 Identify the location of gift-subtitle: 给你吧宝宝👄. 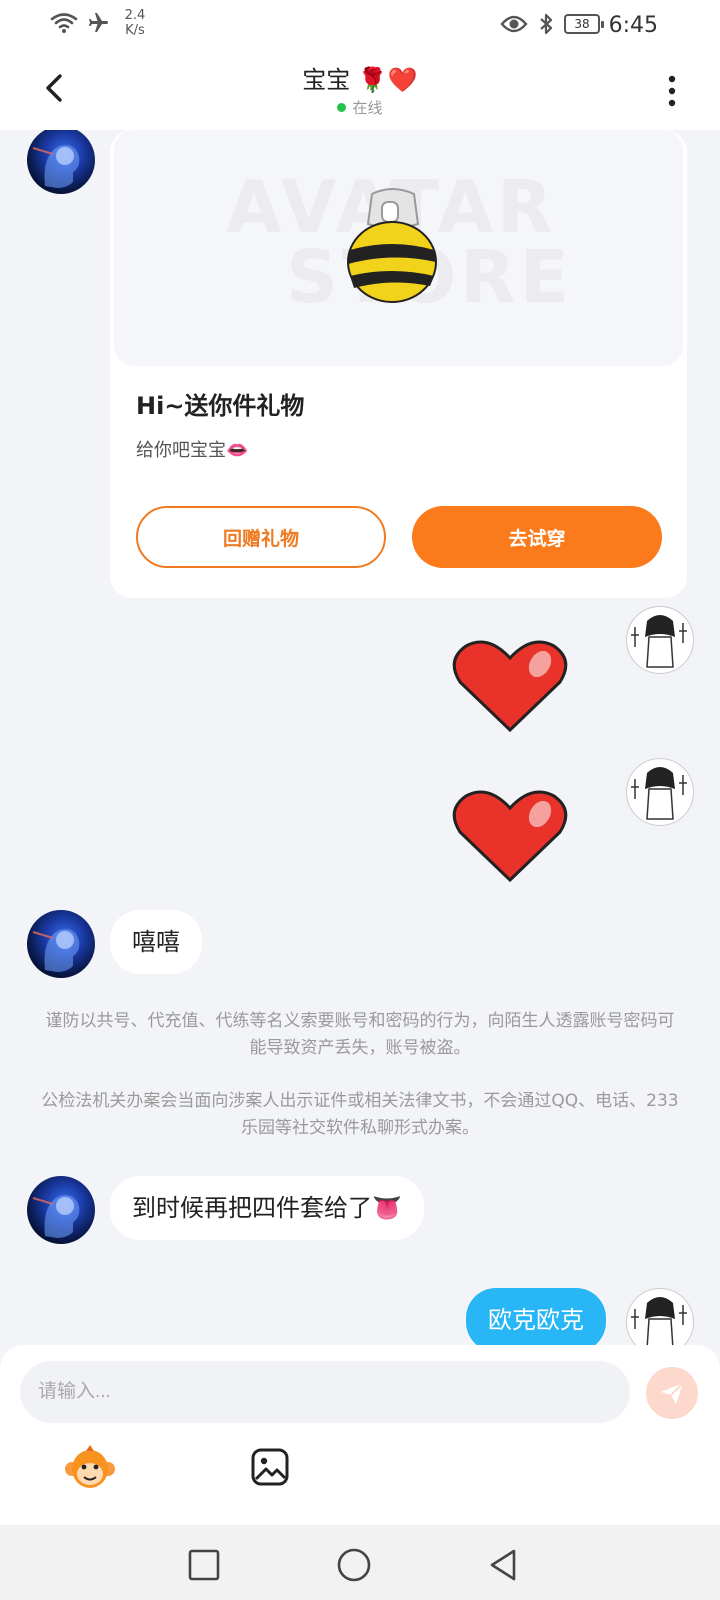
(192, 450).